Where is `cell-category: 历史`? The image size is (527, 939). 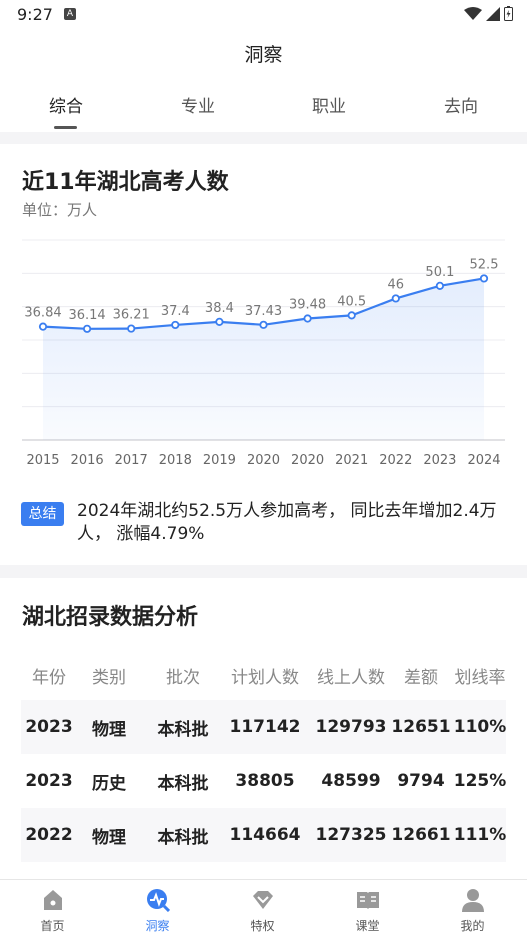 cell-category: 历史 is located at coordinates (109, 783).